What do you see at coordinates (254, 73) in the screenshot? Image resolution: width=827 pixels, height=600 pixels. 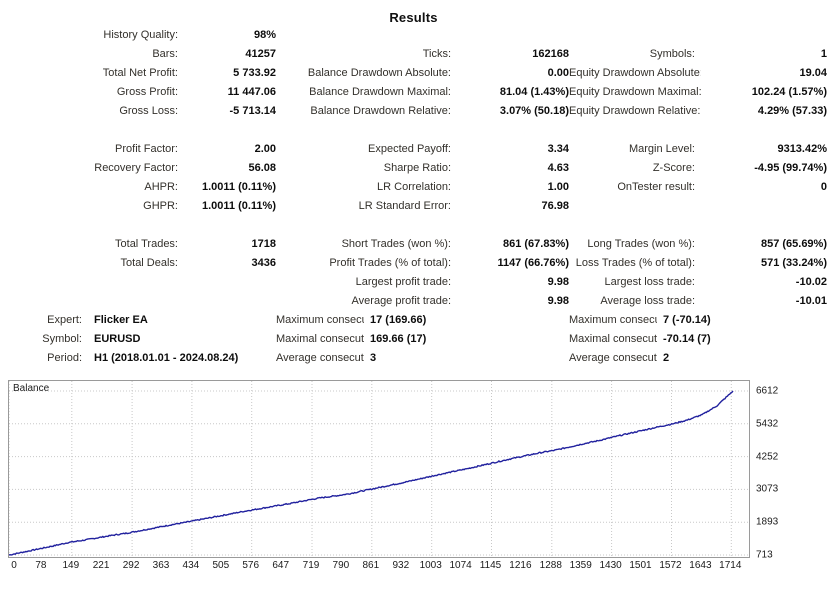 I see `stats-value: 5 733.92` at bounding box center [254, 73].